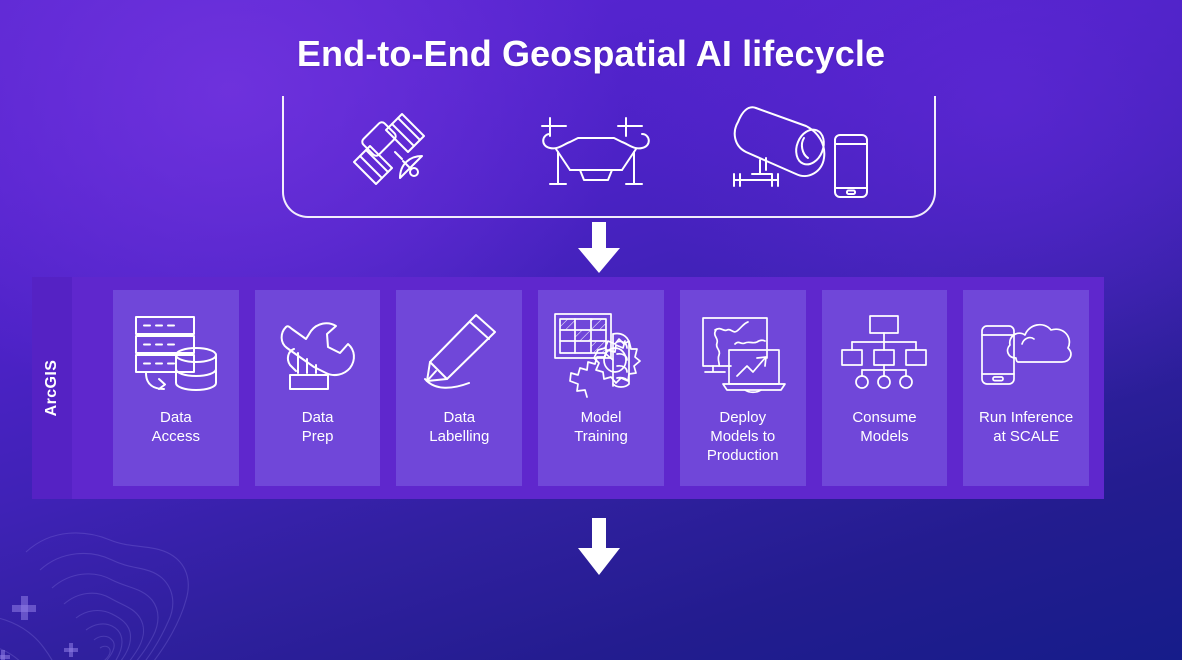 The height and width of the screenshot is (660, 1182). What do you see at coordinates (596, 147) in the screenshot?
I see `drone-icon` at bounding box center [596, 147].